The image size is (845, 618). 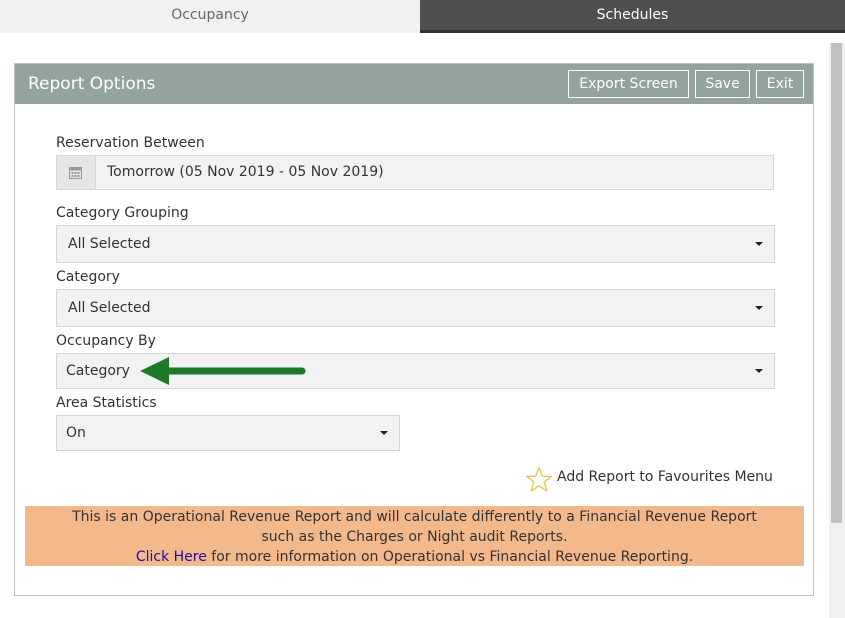 What do you see at coordinates (130, 143) in the screenshot?
I see `reservation-between-label: Reservation Between` at bounding box center [130, 143].